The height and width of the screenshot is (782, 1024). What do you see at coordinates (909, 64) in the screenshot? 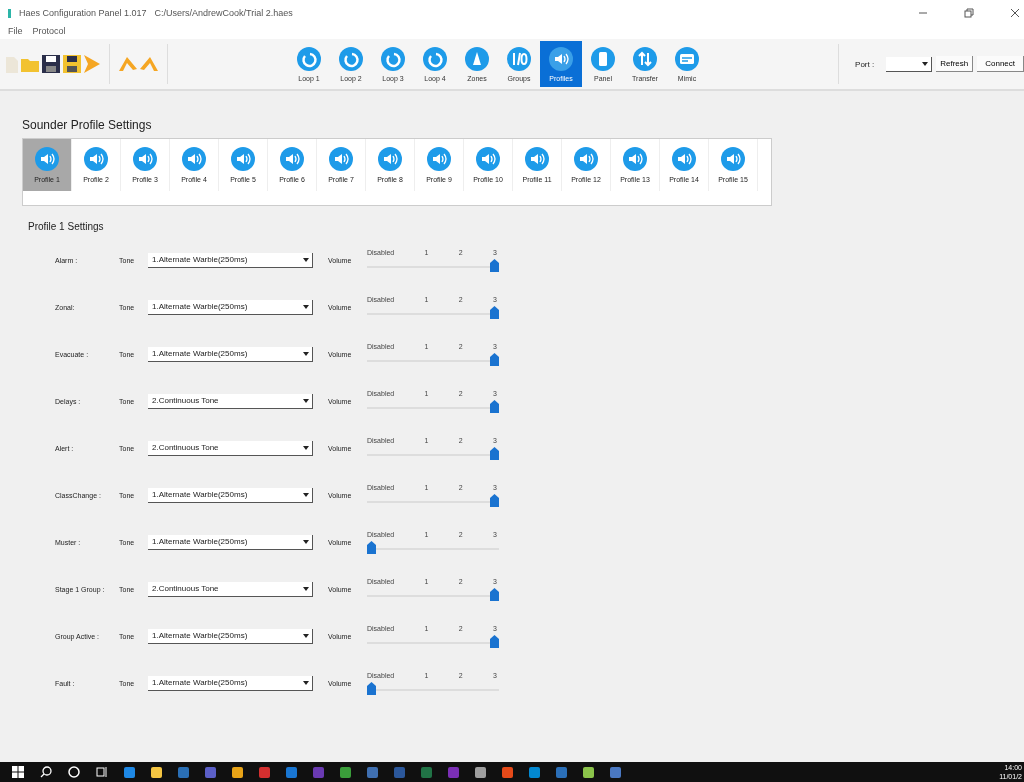
I see `port-dropdown` at bounding box center [909, 64].